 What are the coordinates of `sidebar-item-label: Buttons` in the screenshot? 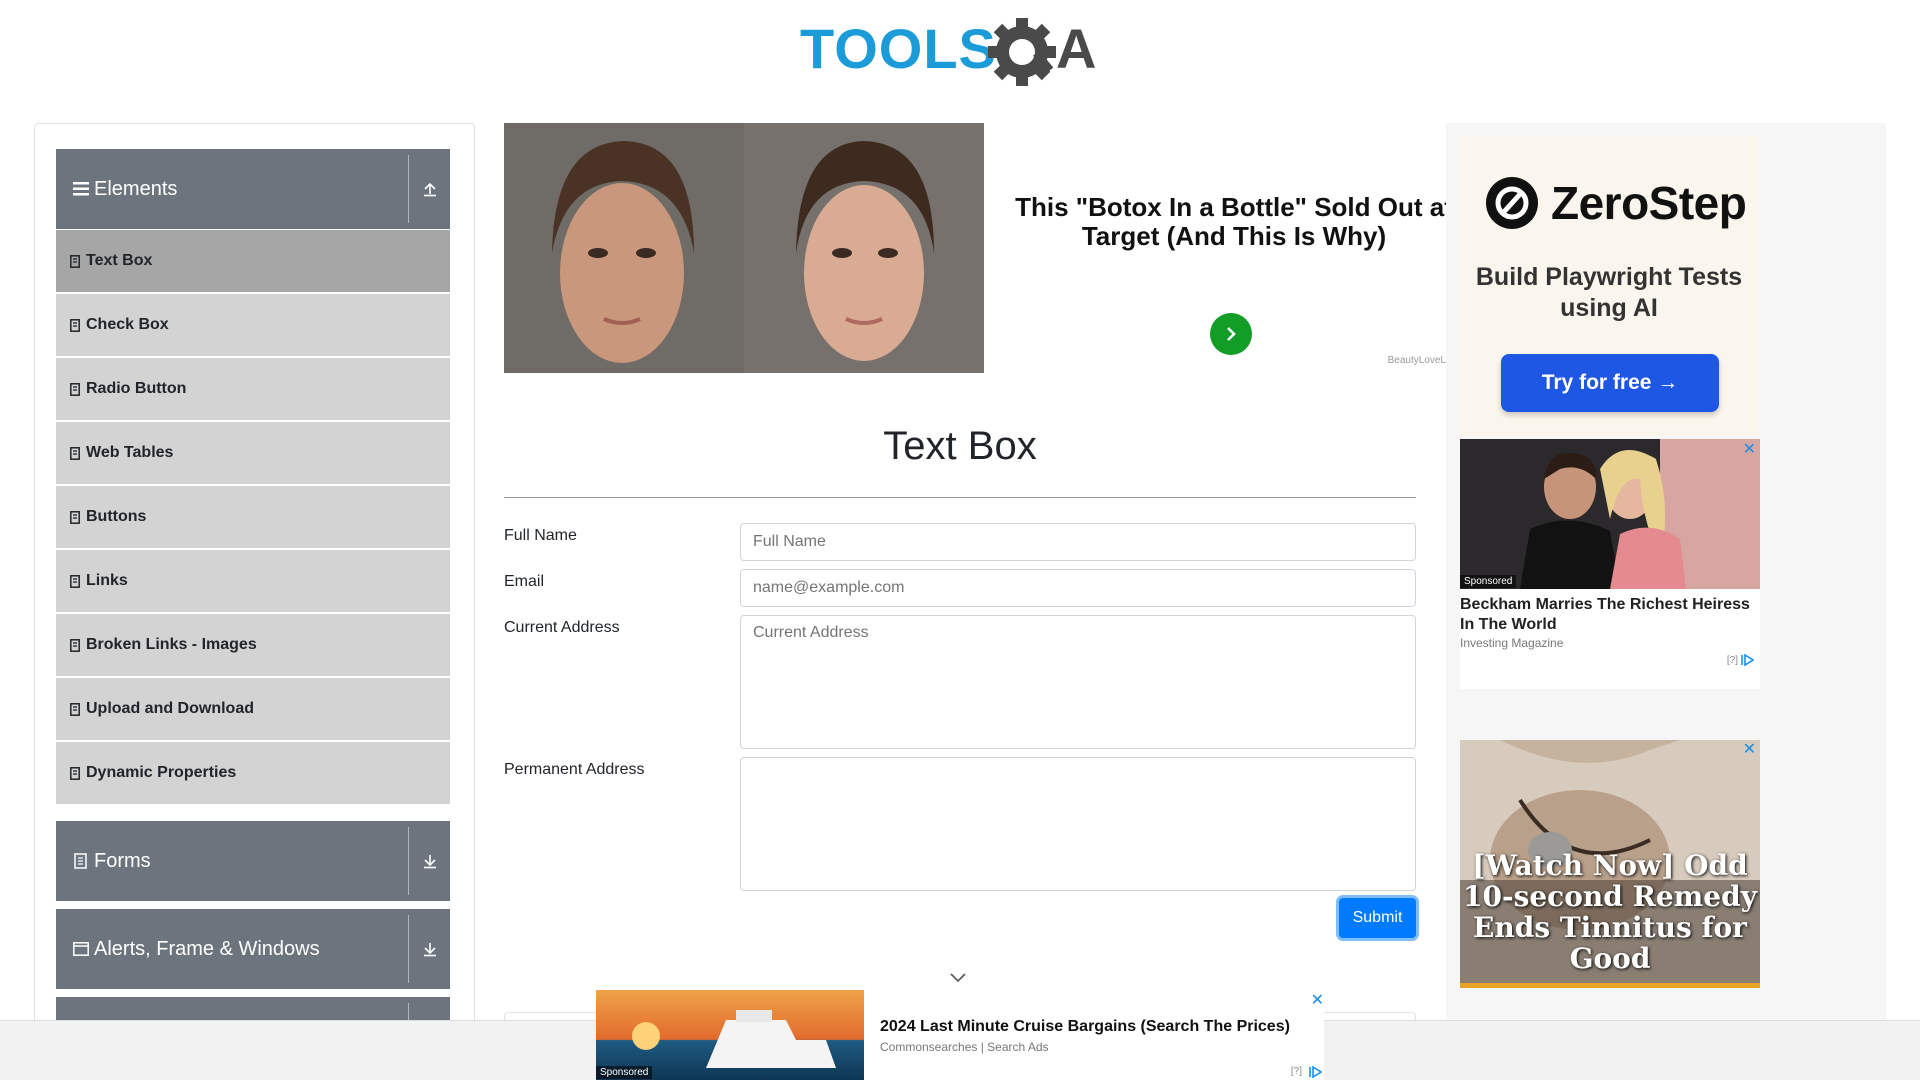 It's located at (116, 516).